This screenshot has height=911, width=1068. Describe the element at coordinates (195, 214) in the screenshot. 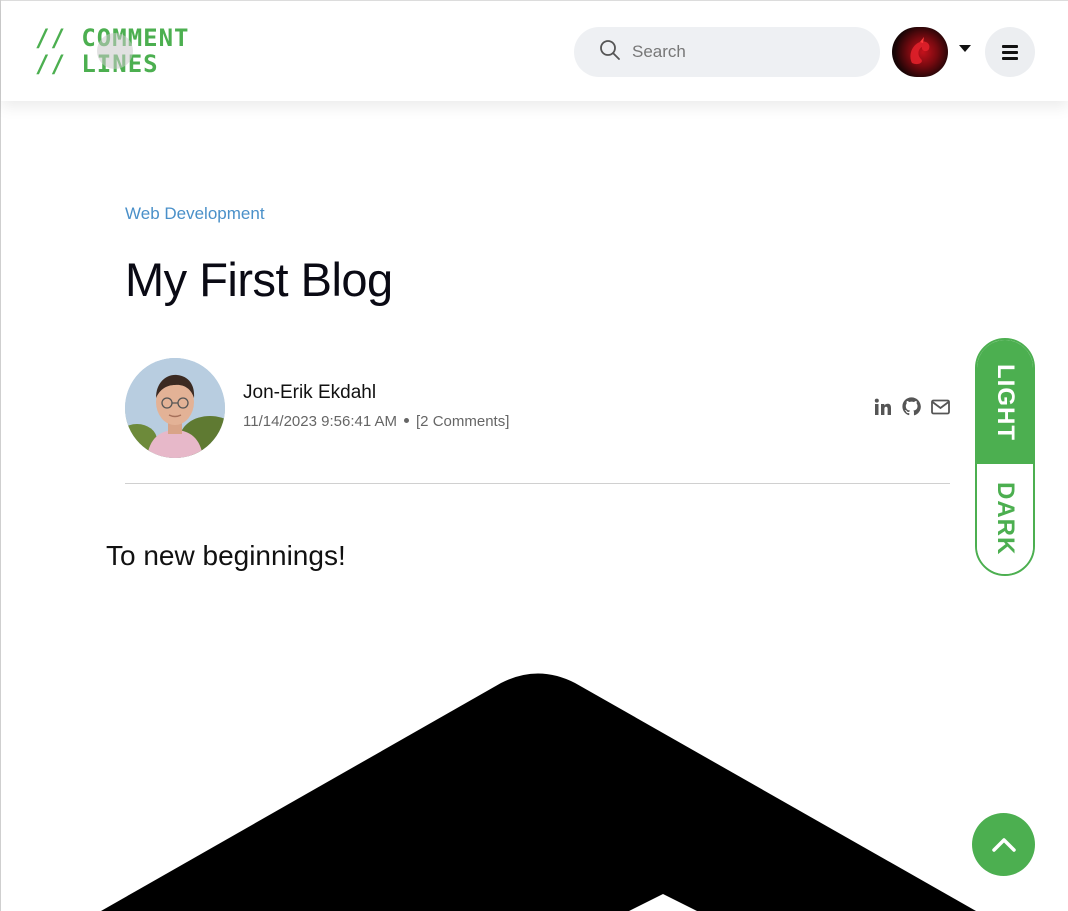

I see `category-link: Web Development` at that location.